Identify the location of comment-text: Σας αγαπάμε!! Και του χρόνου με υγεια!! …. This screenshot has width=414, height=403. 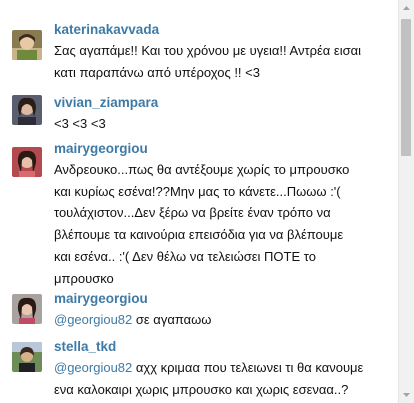
(224, 61).